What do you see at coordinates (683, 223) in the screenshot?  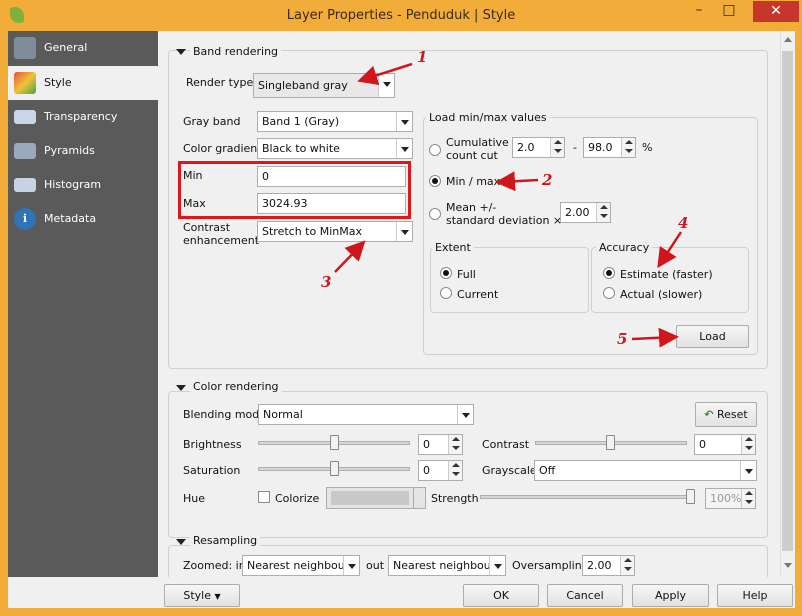 I see `annotation-4: 4` at bounding box center [683, 223].